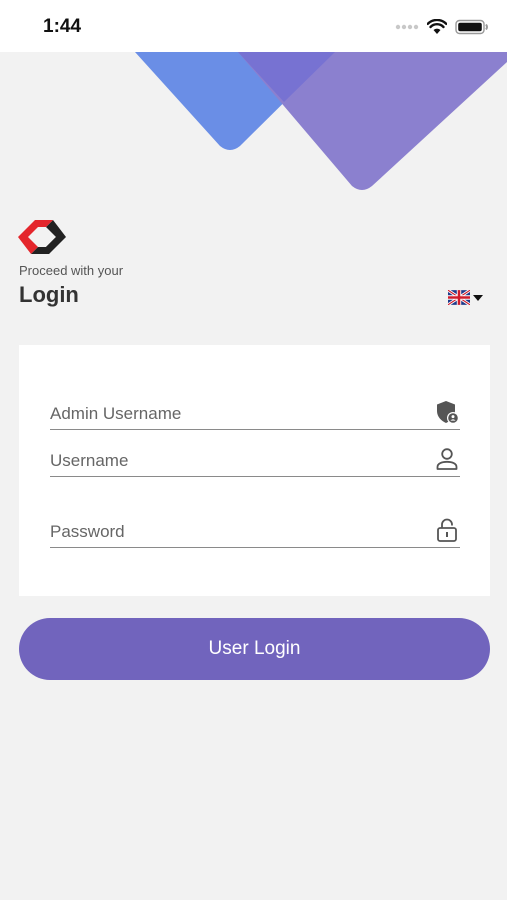  Describe the element at coordinates (42, 237) in the screenshot. I see `app-logo` at that location.